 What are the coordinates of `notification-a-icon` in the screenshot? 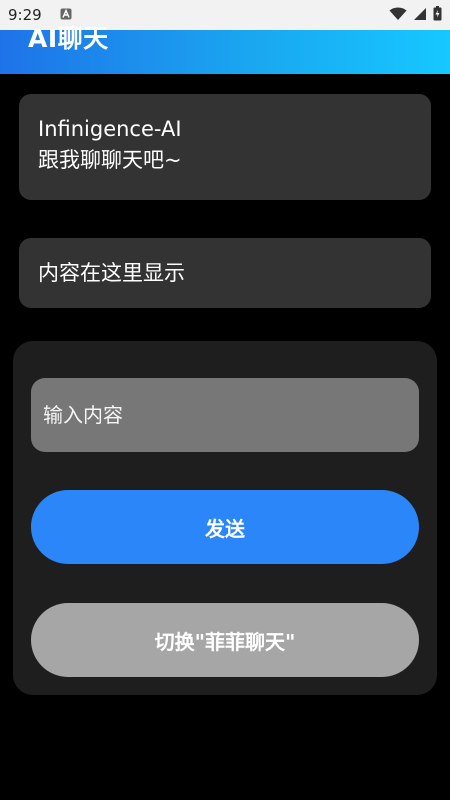 It's located at (66, 14).